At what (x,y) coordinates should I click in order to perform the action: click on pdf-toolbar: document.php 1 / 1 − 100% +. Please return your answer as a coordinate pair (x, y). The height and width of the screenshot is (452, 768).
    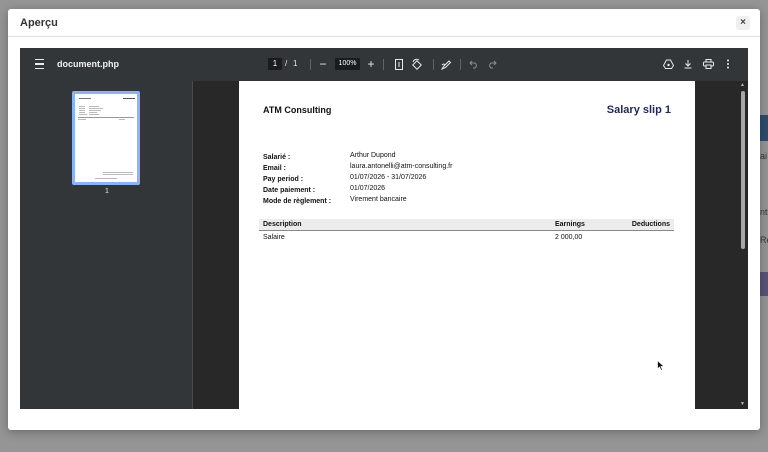
    Looking at the image, I should click on (384, 64).